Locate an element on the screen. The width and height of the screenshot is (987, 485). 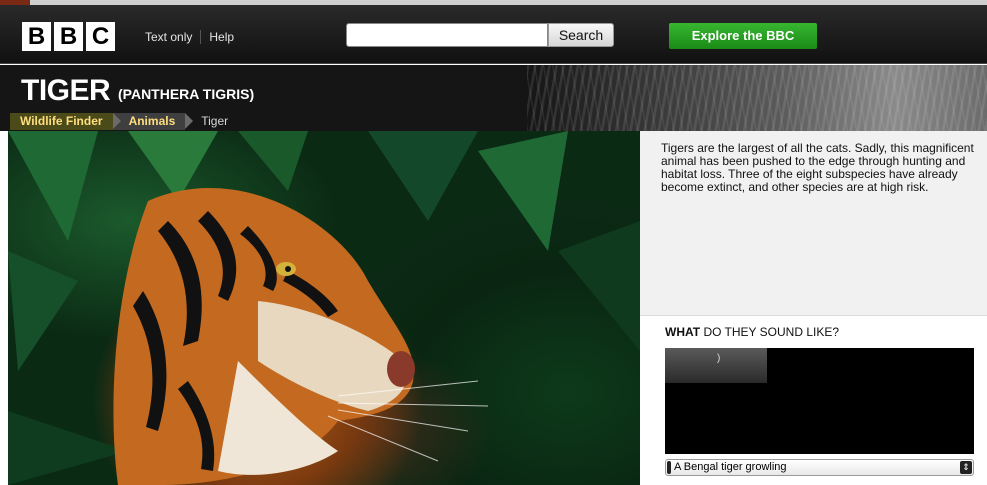
bbc-logo: B B C is located at coordinates (68, 36).